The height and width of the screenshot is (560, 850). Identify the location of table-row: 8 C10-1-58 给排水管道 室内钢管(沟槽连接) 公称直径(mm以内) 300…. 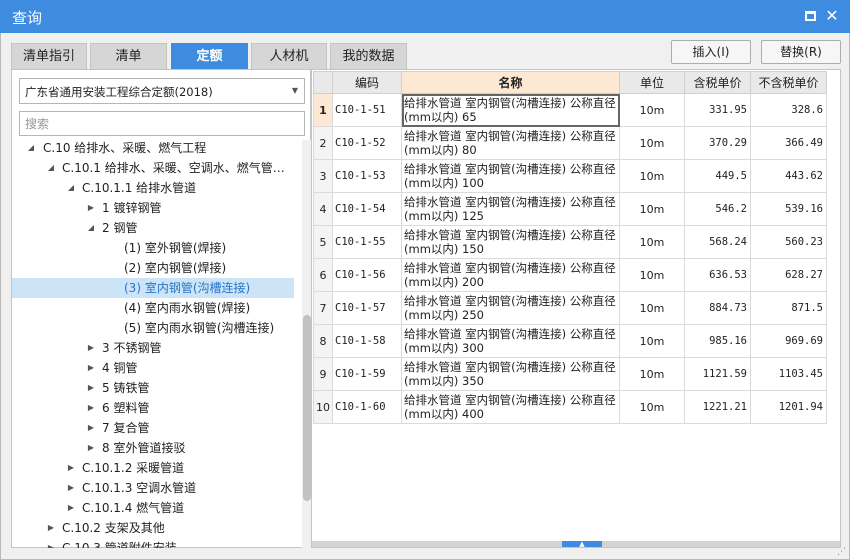
(570, 341).